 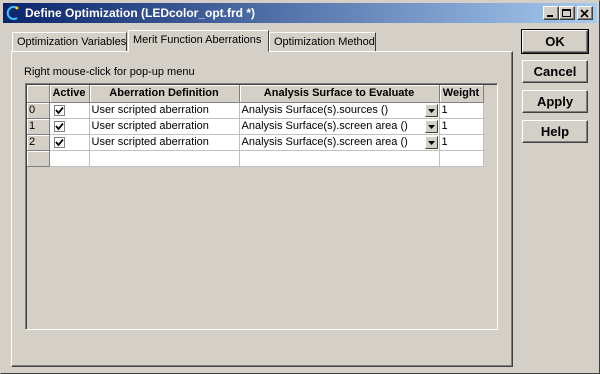 What do you see at coordinates (38, 110) in the screenshot?
I see `row-index: 0` at bounding box center [38, 110].